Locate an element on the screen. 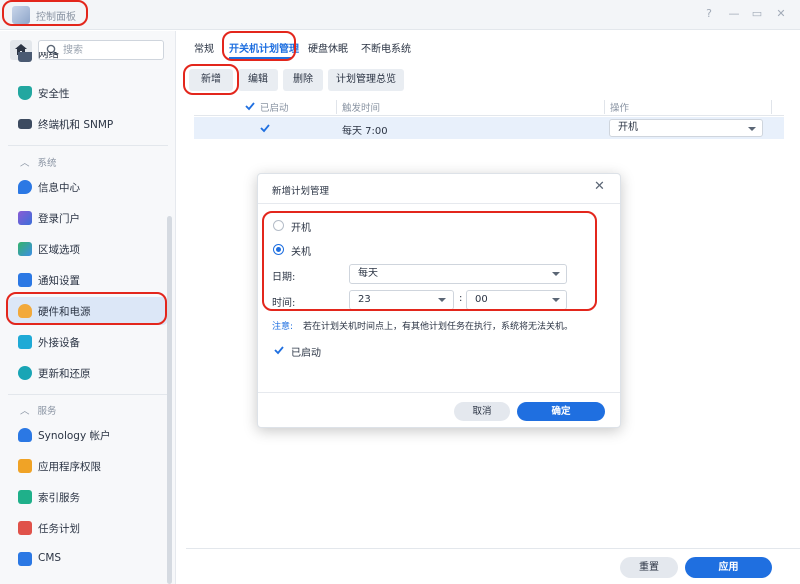  sidebar-item-notifications: 通知设置 is located at coordinates (88, 280).